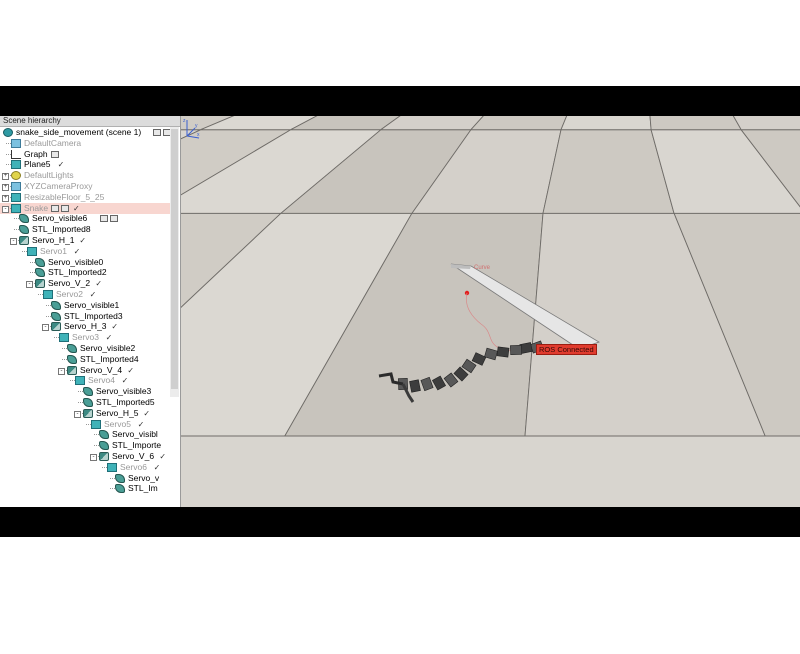 The height and width of the screenshot is (654, 800). I want to click on tree-item: + ResizableFloor_5_25, so click(85, 197).